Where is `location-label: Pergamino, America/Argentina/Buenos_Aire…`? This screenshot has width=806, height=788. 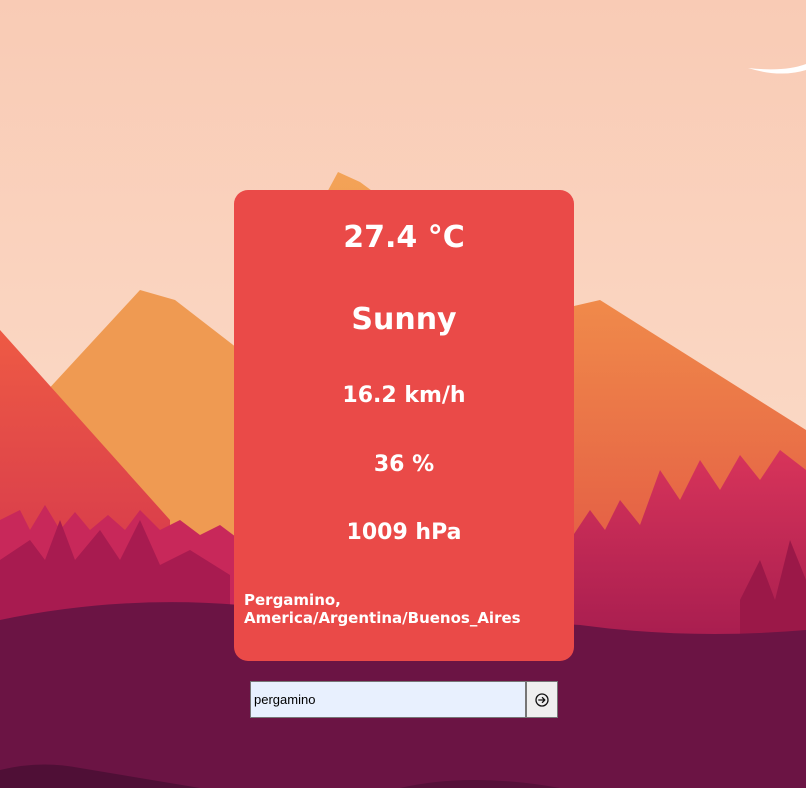
location-label: Pergamino, America/Argentina/Buenos_Aire… is located at coordinates (382, 609).